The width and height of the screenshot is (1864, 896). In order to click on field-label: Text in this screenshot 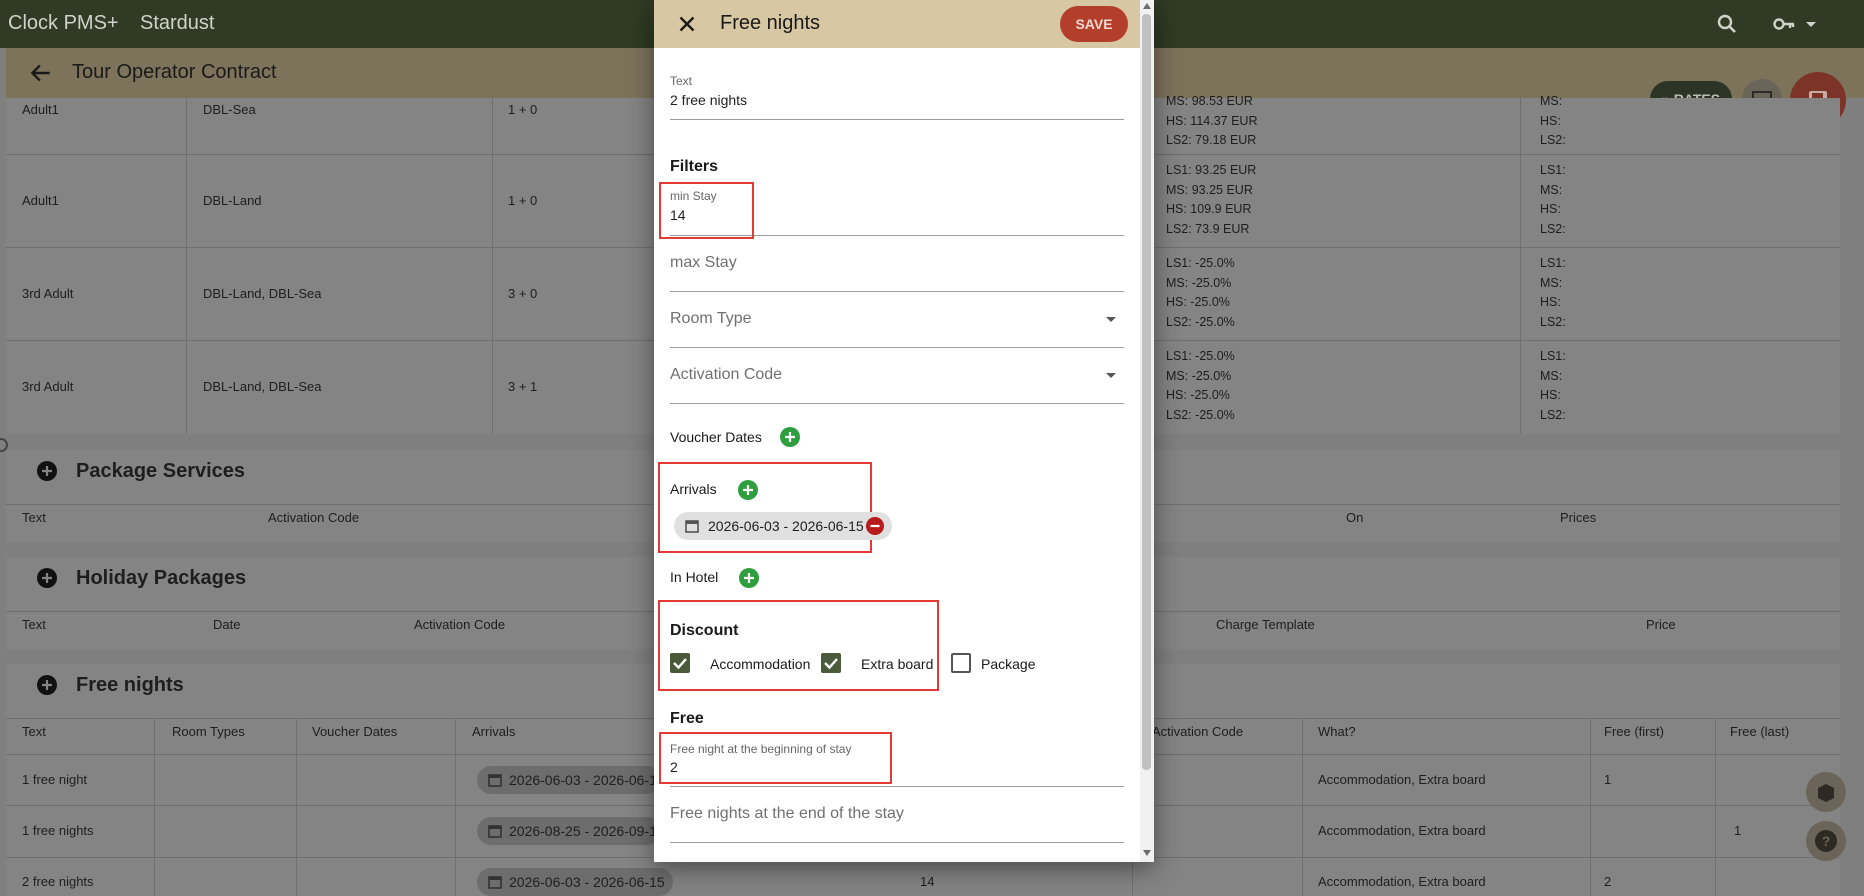, I will do `click(681, 81)`.